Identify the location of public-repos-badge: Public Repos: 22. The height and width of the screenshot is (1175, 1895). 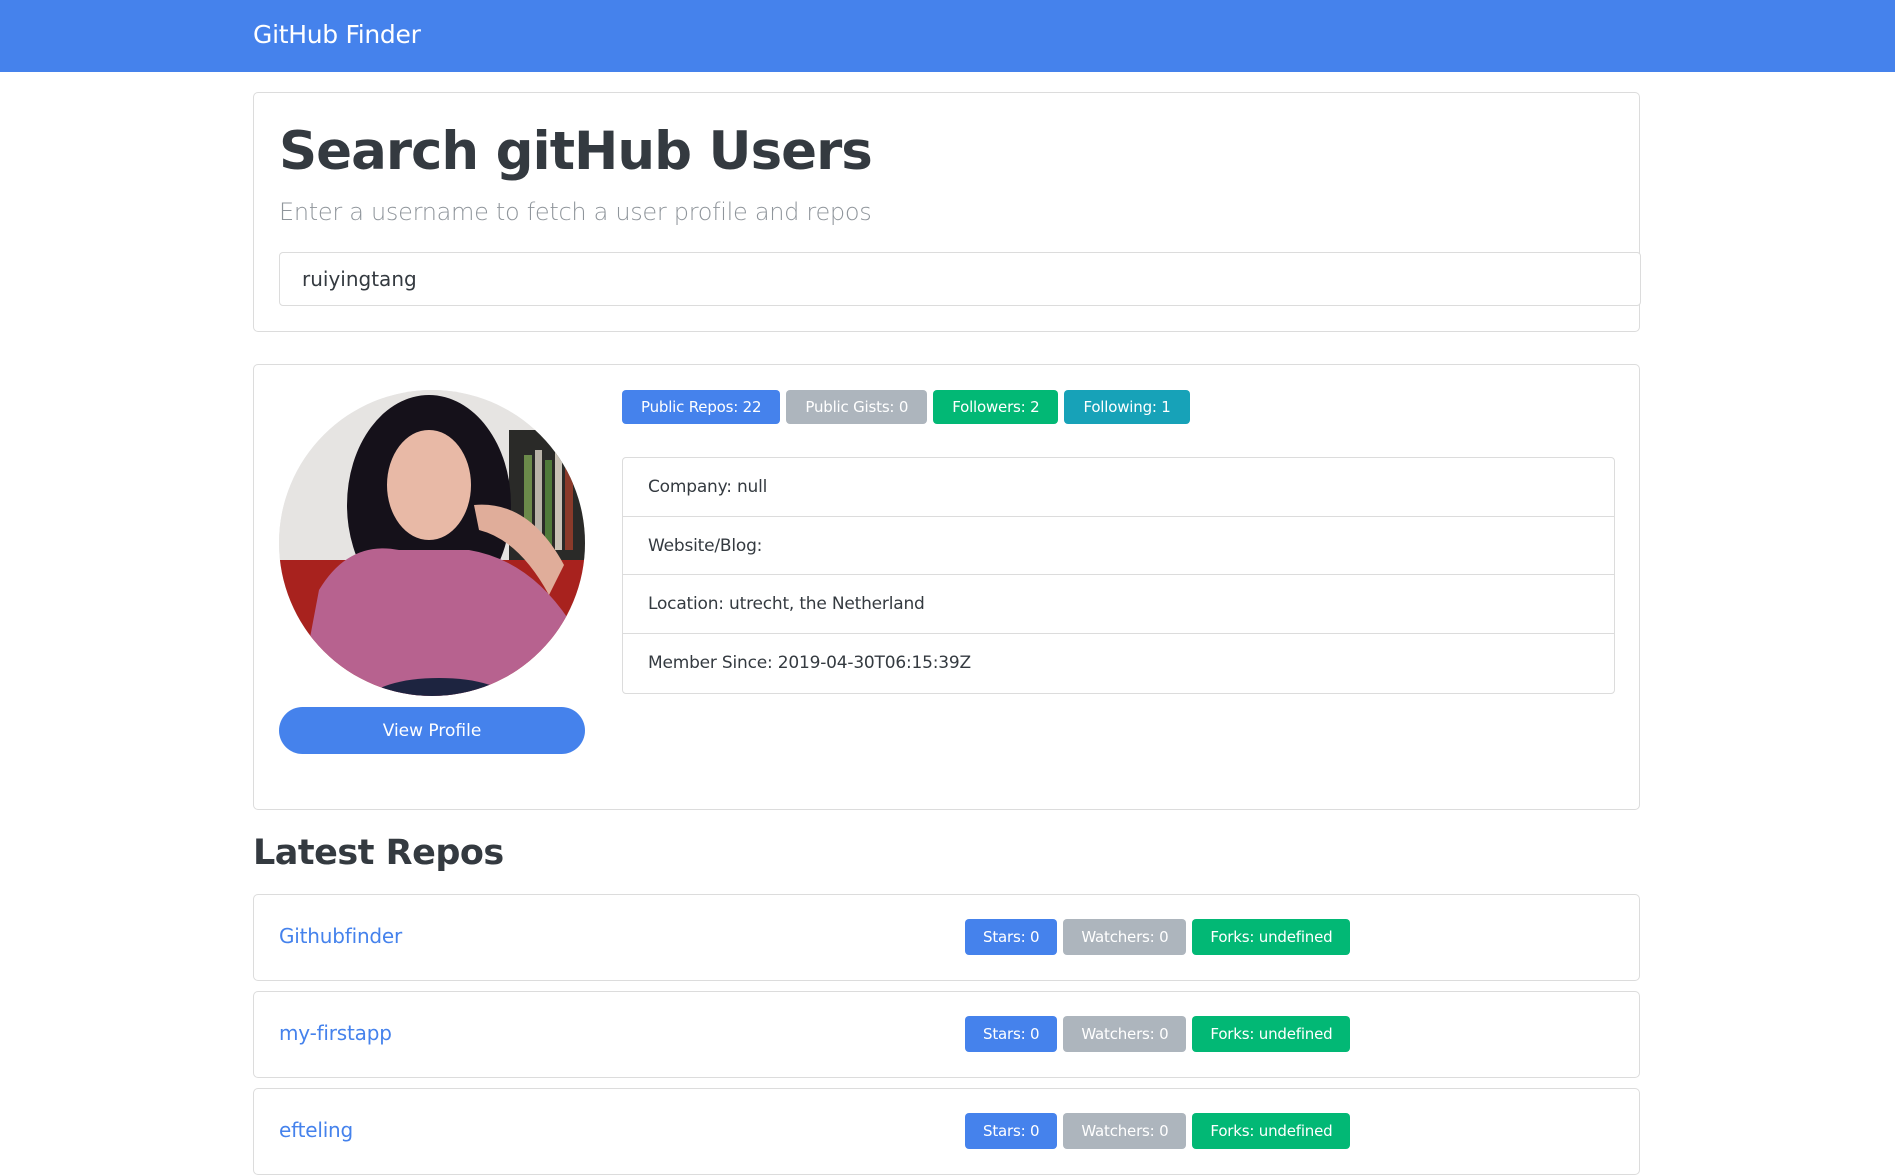
(701, 407).